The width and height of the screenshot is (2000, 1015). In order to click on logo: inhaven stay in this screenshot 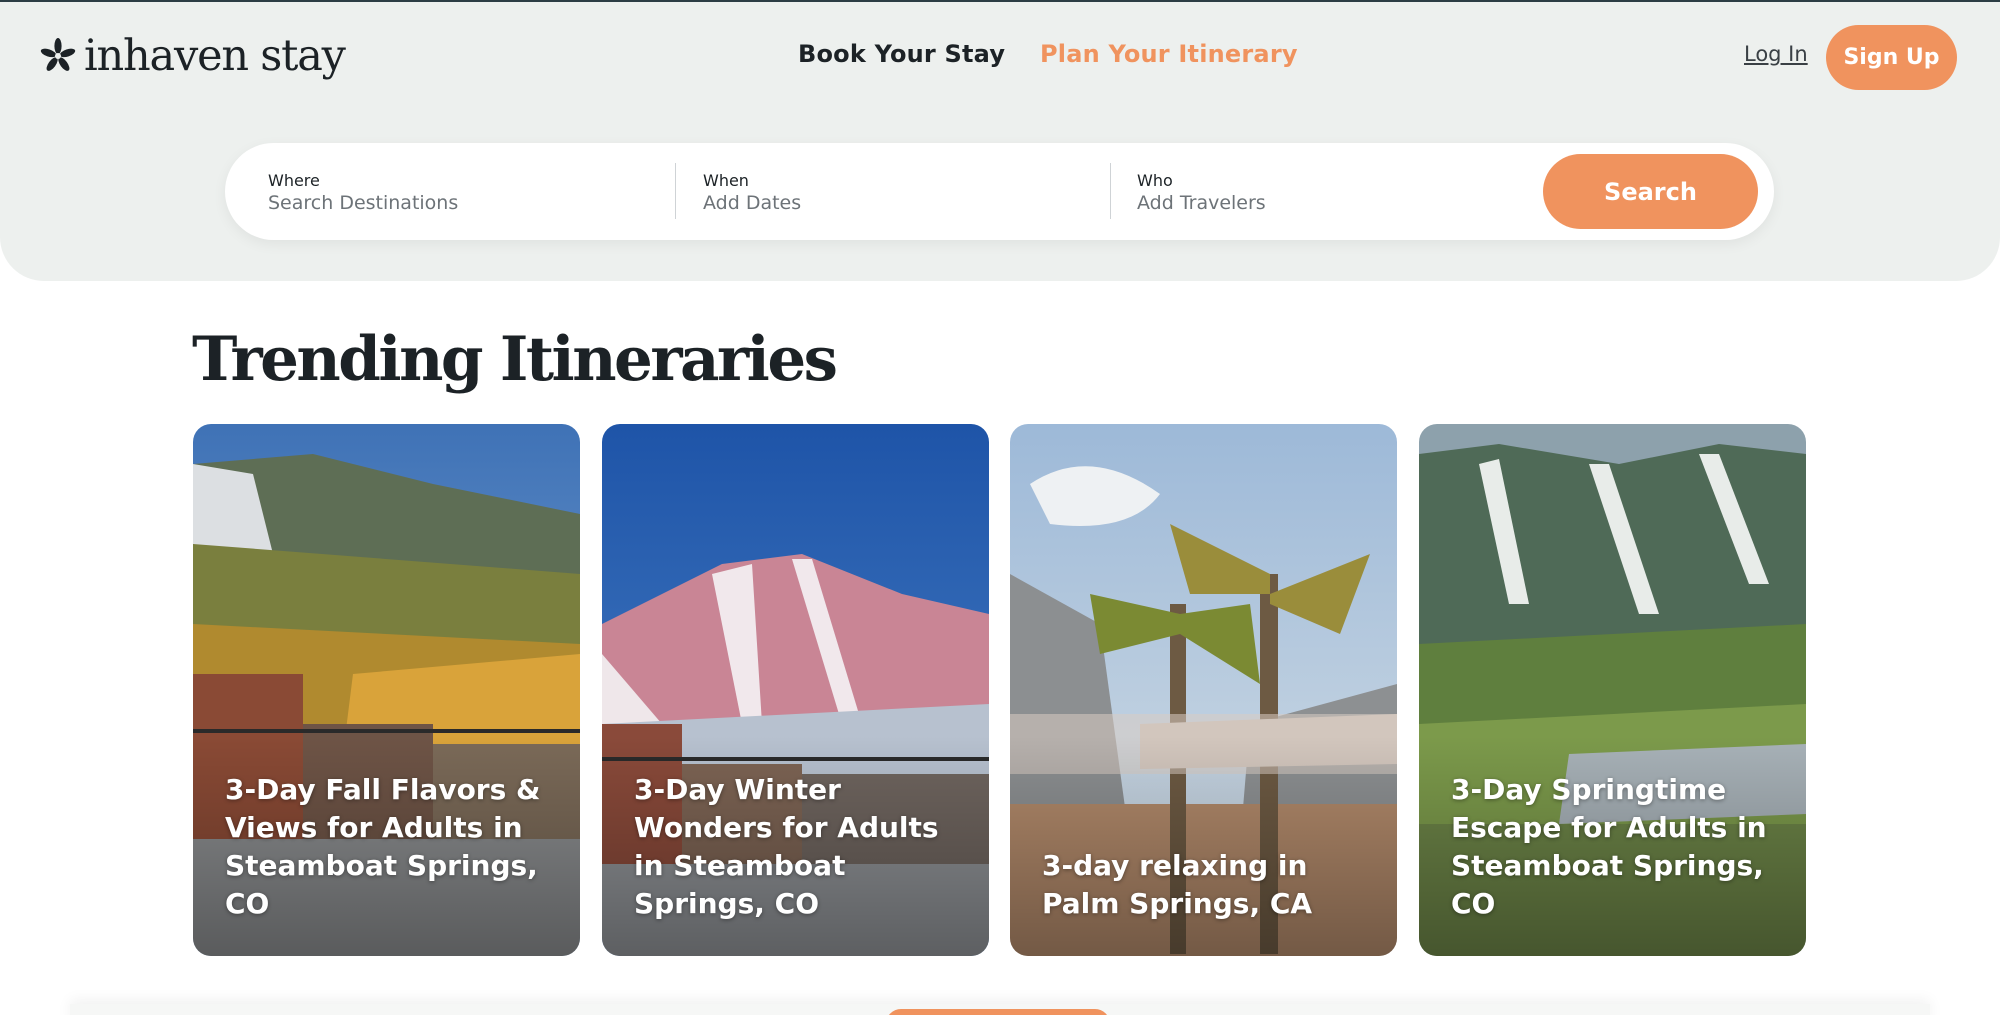, I will do `click(193, 56)`.